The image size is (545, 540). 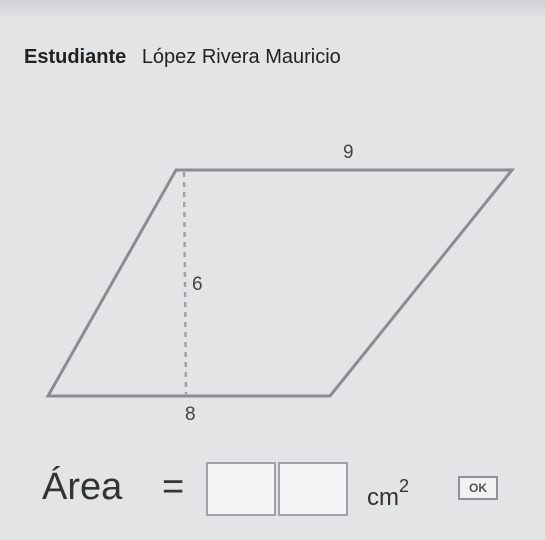 I want to click on top-side-label: 9, so click(x=348, y=152).